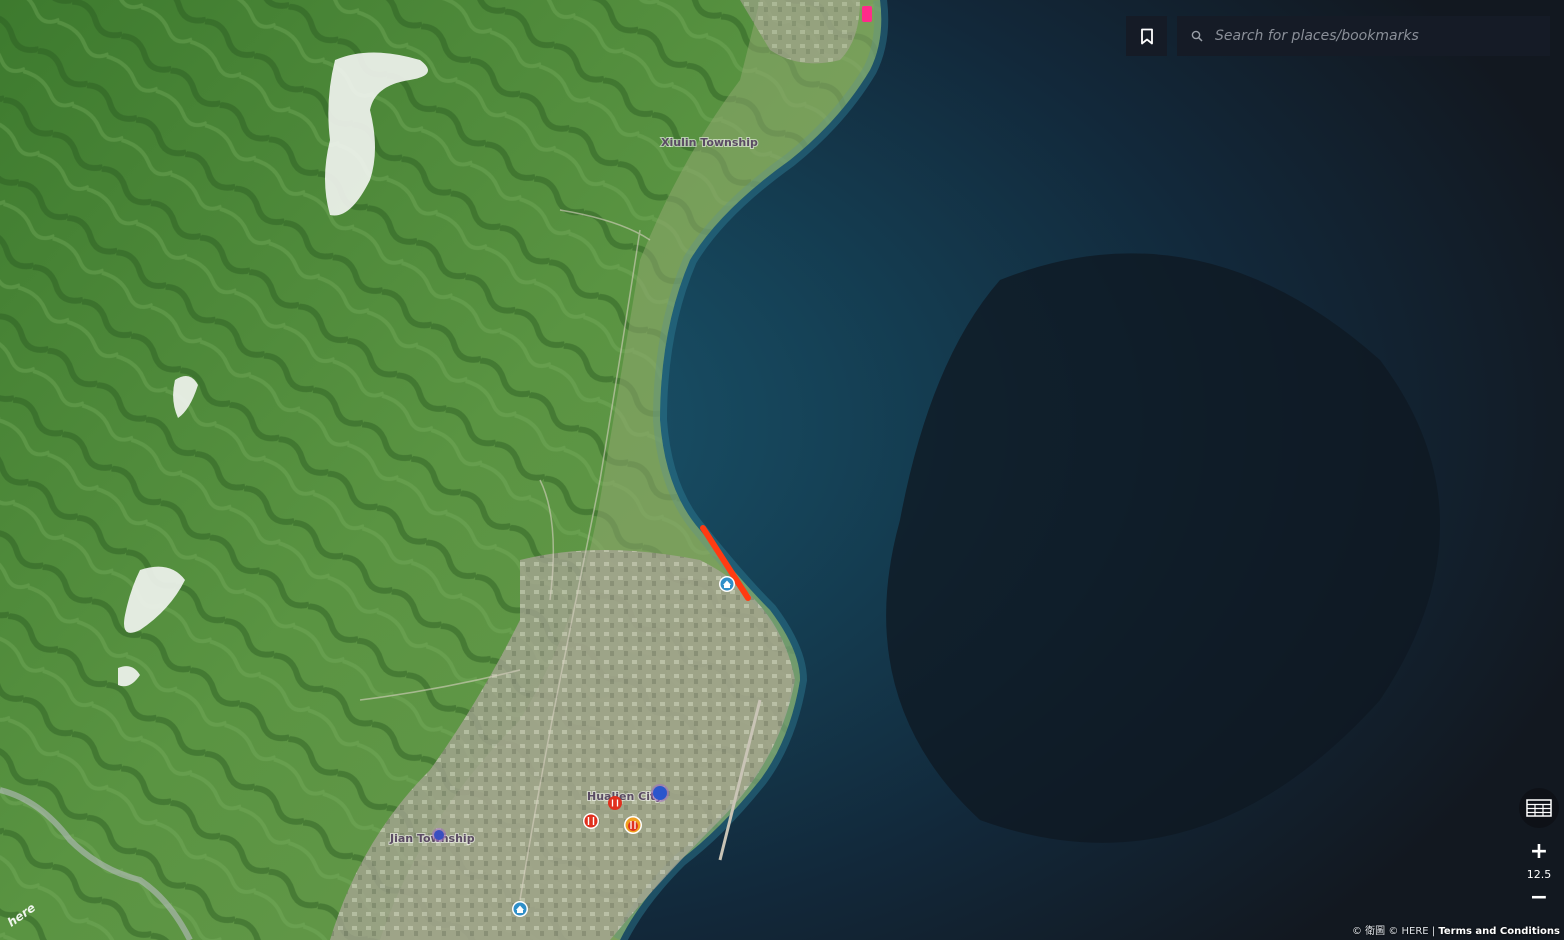 The height and width of the screenshot is (940, 1564). I want to click on search-input, so click(1370, 36).